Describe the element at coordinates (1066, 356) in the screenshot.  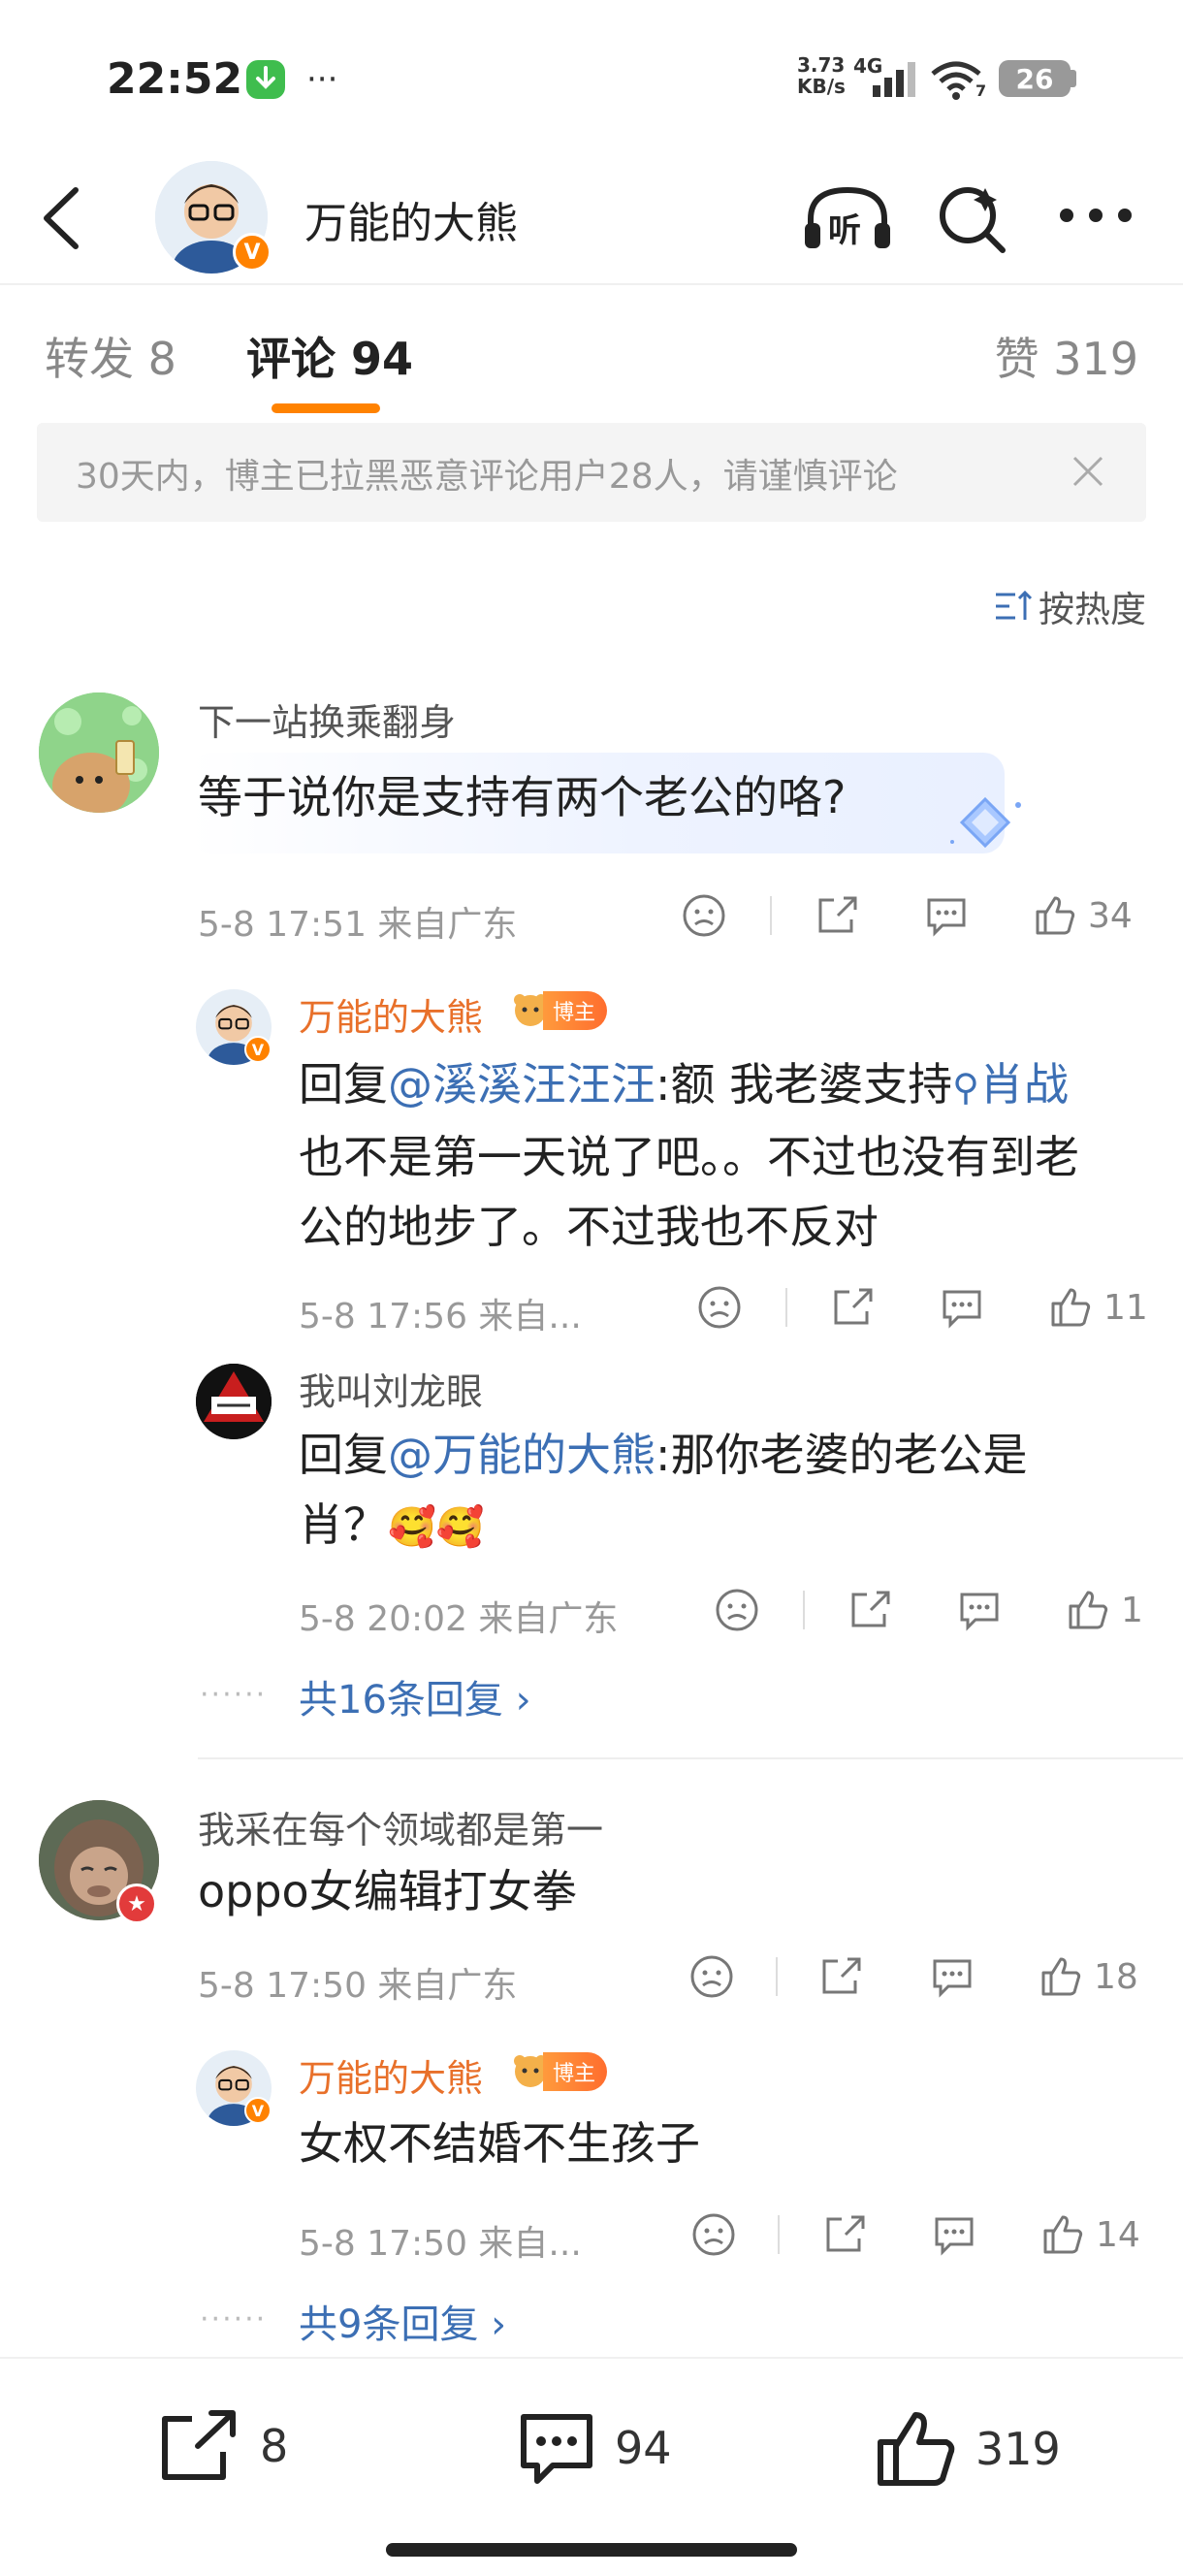
I see `tab-like: 赞 319` at that location.